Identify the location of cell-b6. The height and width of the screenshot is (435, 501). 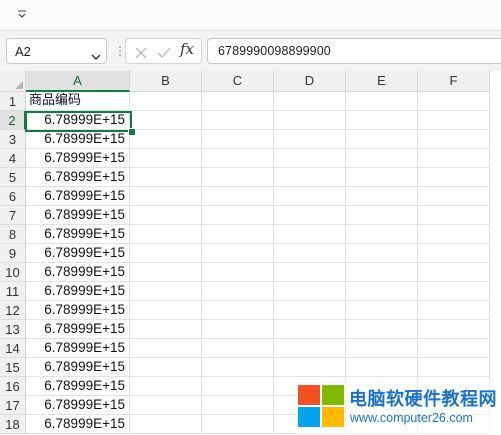
(166, 196).